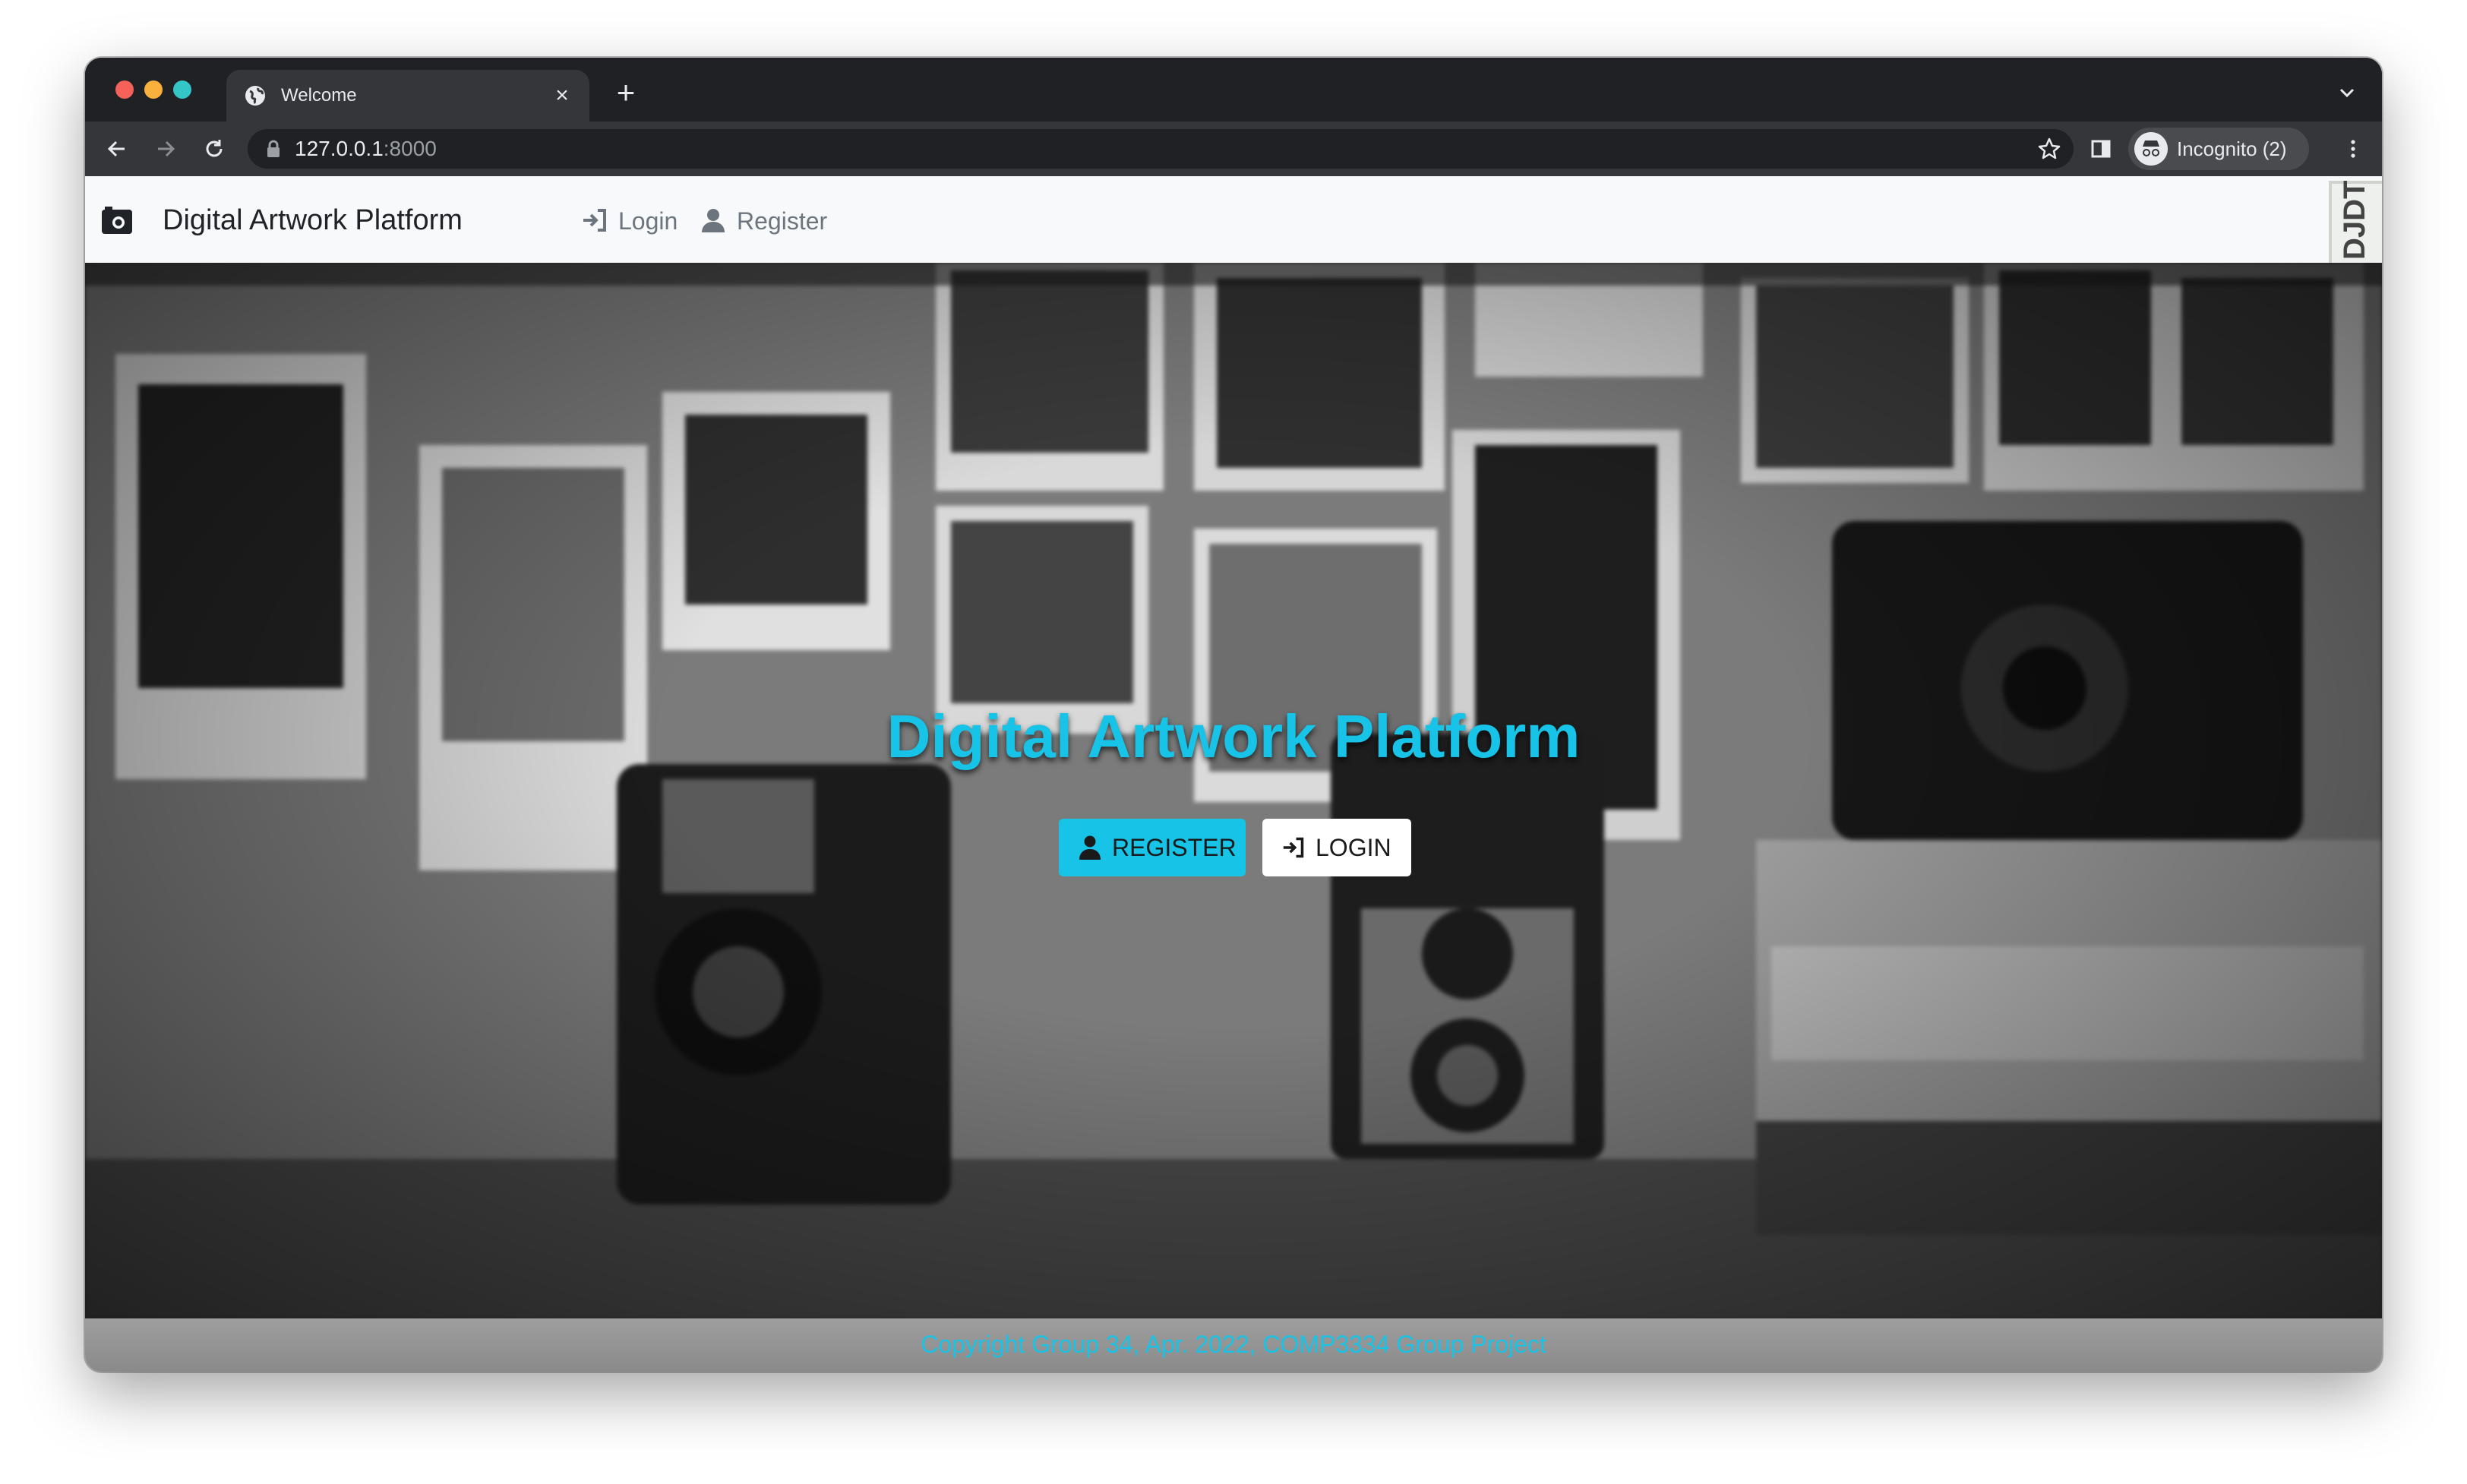 Image resolution: width=2467 pixels, height=1484 pixels. Describe the element at coordinates (1233, 90) in the screenshot. I see `tab-strip: Welcome × +` at that location.